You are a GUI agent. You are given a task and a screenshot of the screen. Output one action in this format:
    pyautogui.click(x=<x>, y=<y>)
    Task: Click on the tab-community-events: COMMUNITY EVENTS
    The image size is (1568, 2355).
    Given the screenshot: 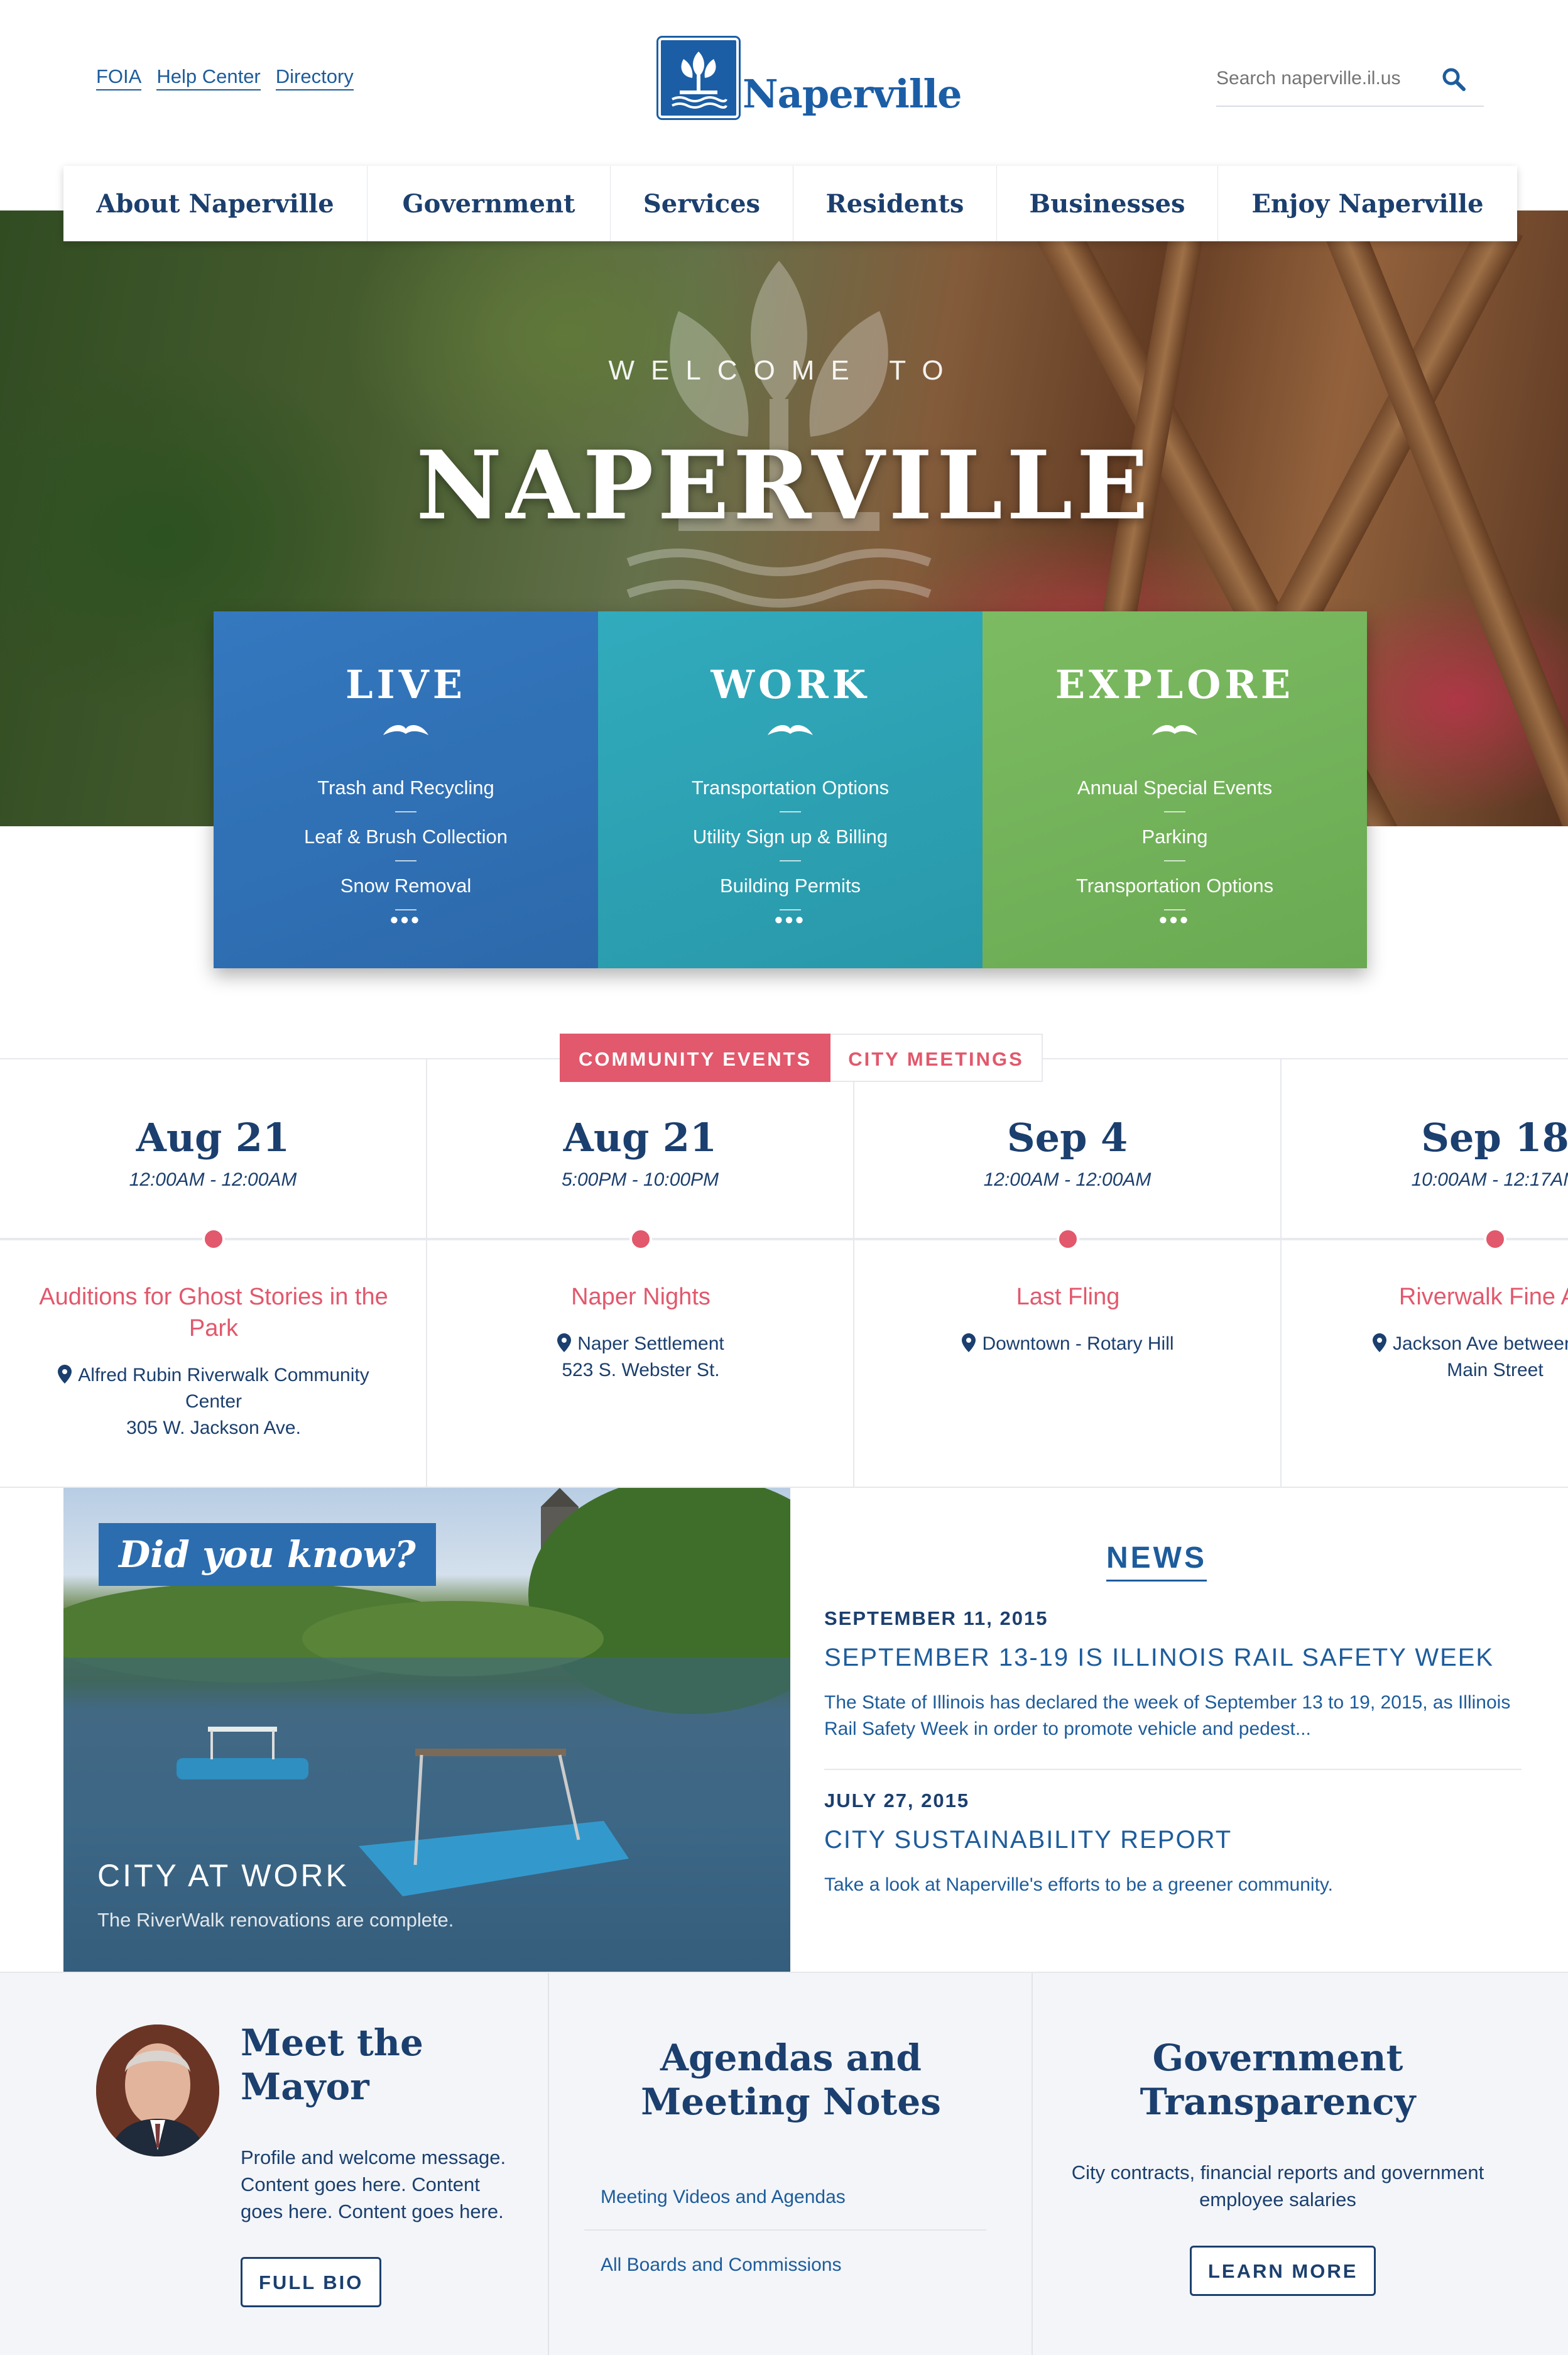 What is the action you would take?
    pyautogui.click(x=695, y=1058)
    